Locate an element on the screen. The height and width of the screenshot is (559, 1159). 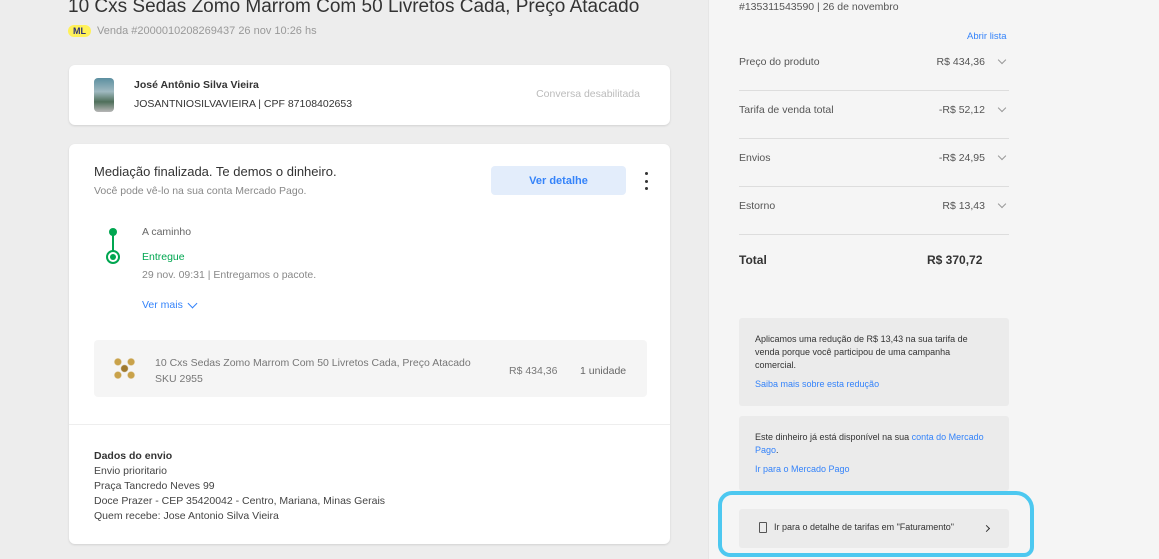
ml-badge: ML is located at coordinates (79, 31).